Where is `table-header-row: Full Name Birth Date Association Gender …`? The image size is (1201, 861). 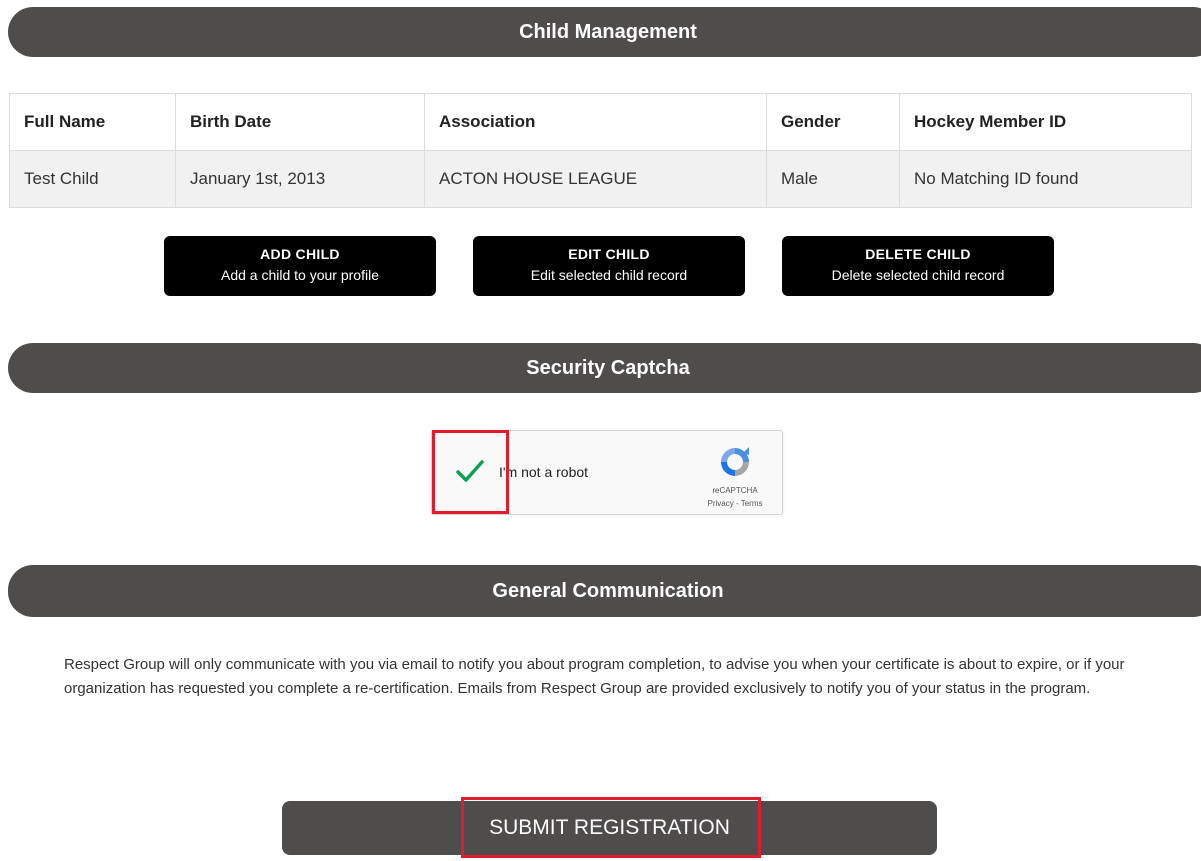 table-header-row: Full Name Birth Date Association Gender … is located at coordinates (600, 122).